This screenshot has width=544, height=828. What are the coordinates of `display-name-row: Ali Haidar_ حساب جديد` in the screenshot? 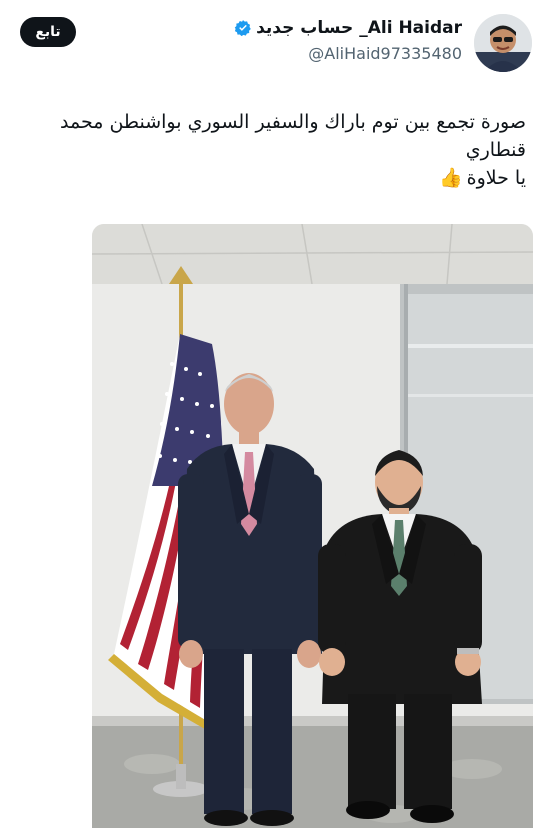 It's located at (297, 28).